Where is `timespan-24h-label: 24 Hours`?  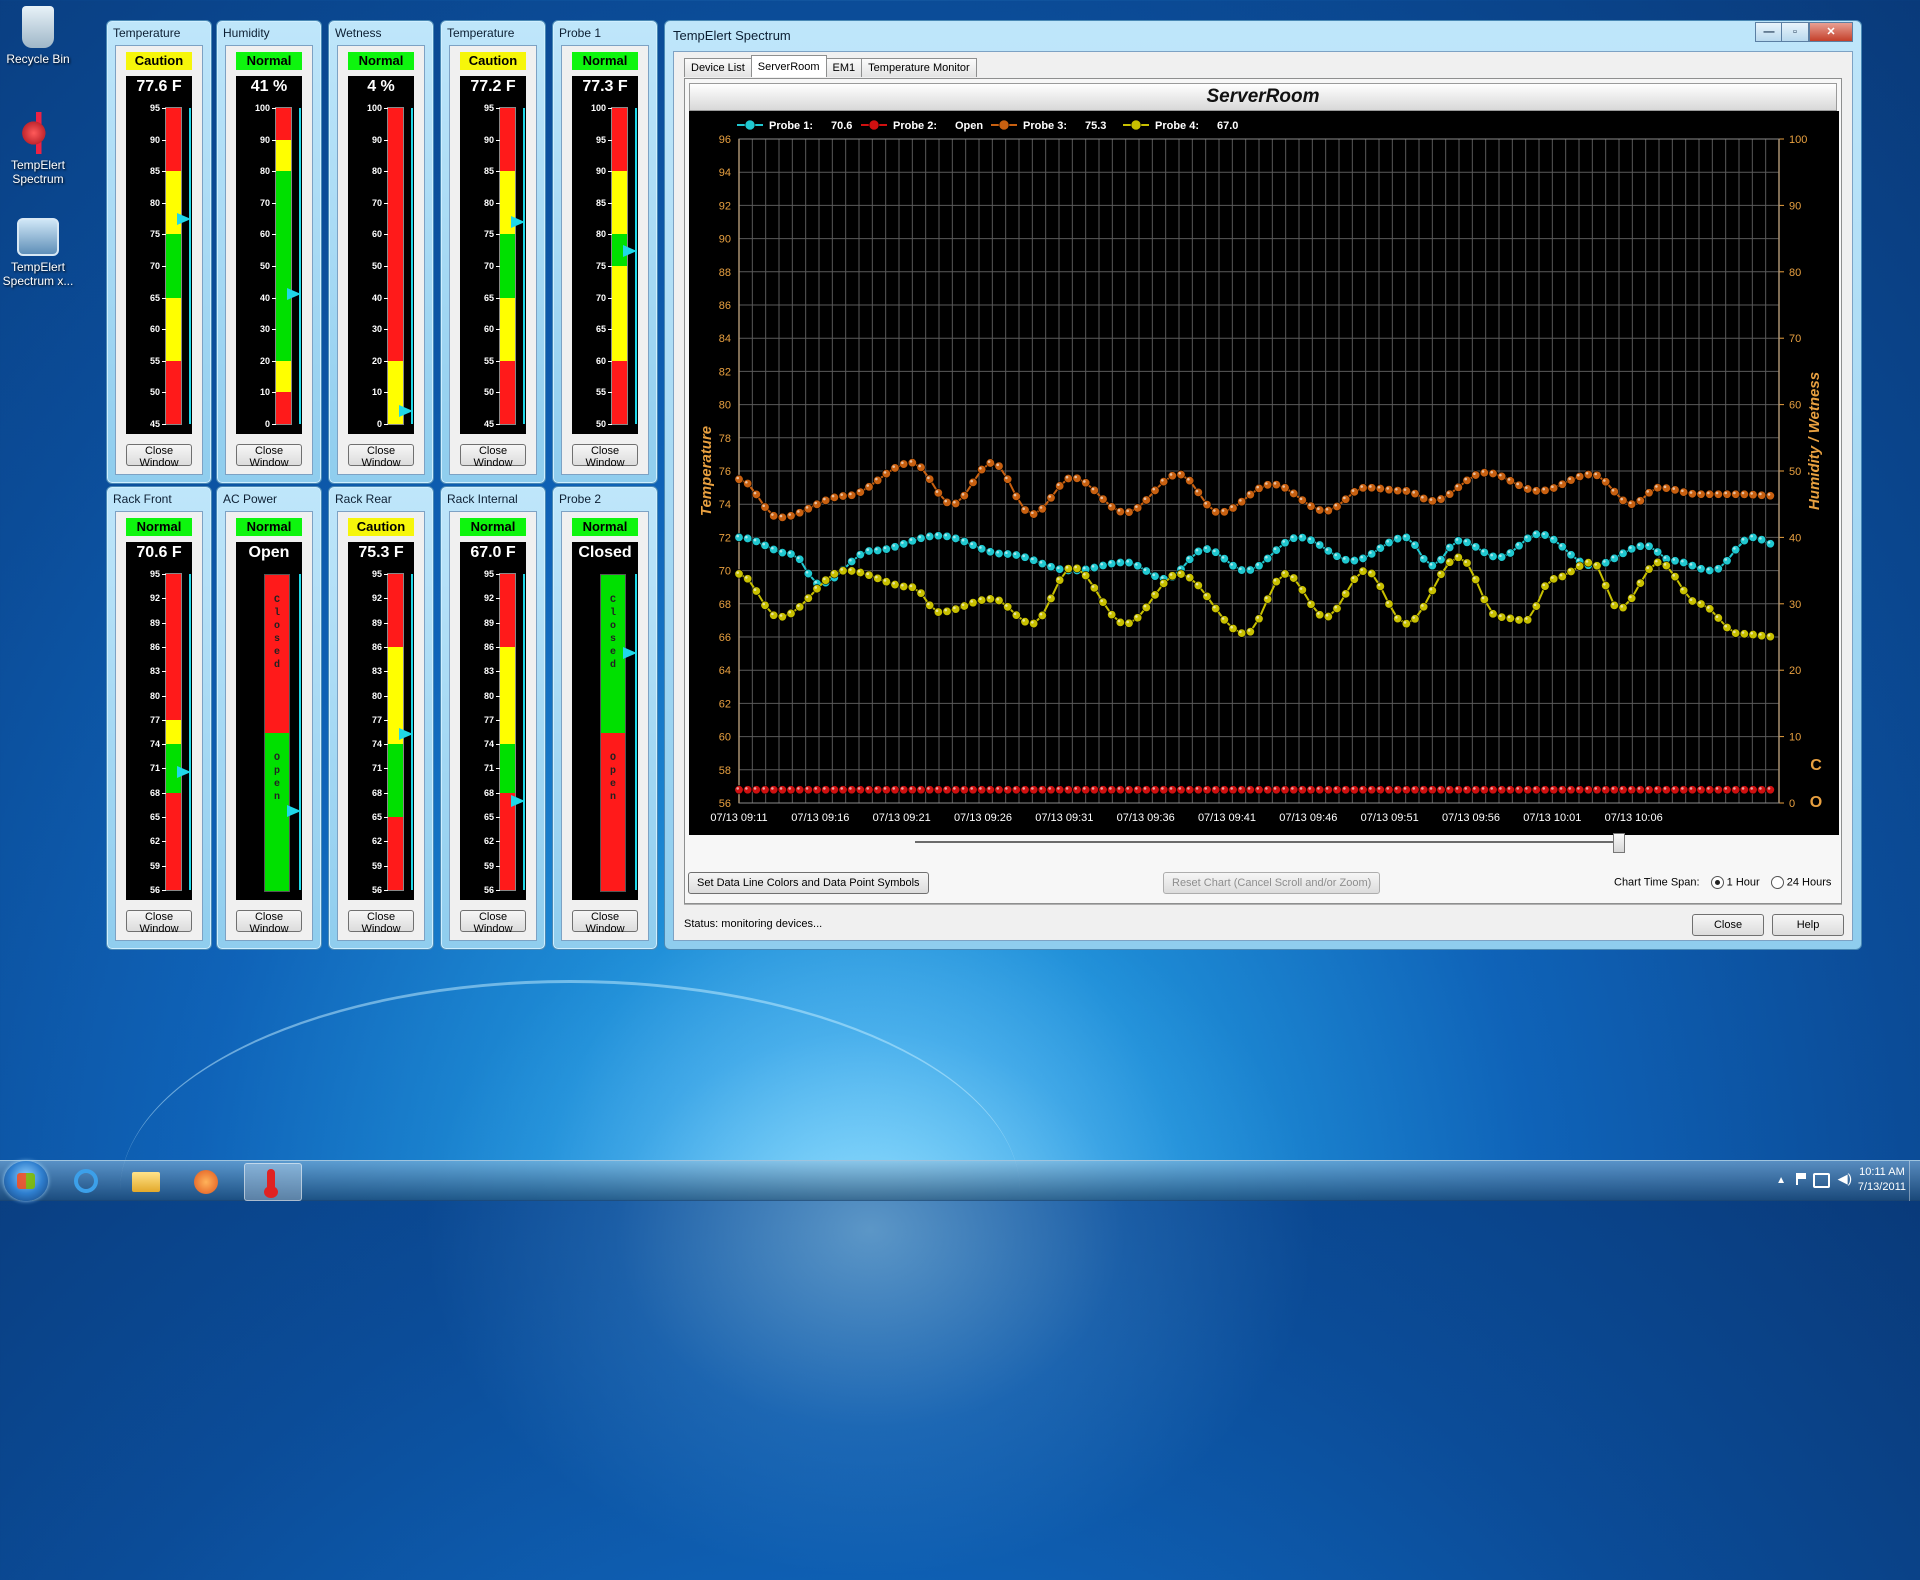 timespan-24h-label: 24 Hours is located at coordinates (1809, 882).